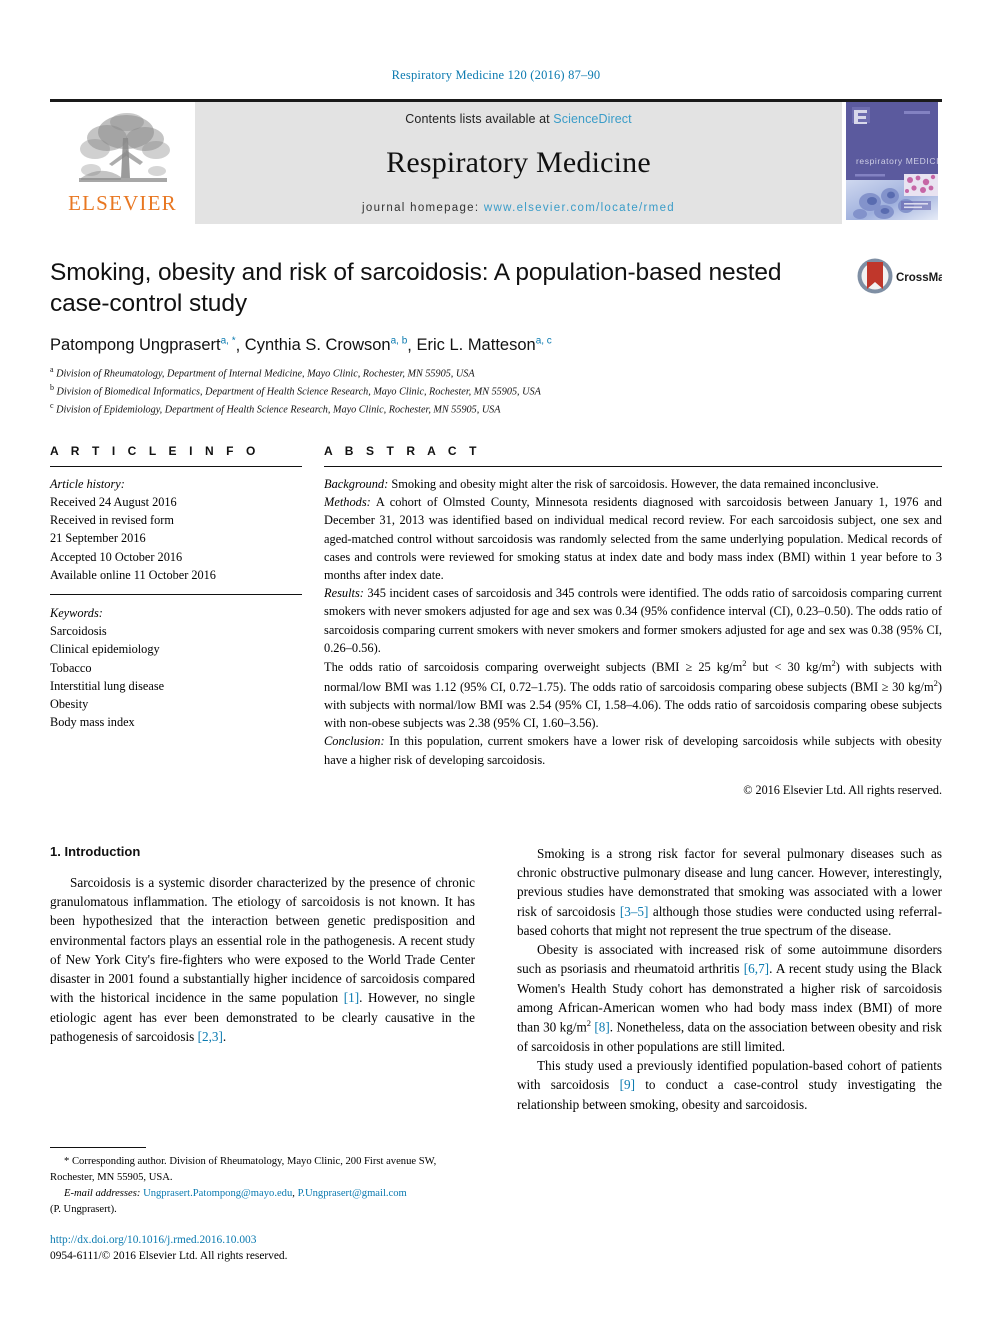  I want to click on elsevier-wordmark: ELSEVIER, so click(122, 203).